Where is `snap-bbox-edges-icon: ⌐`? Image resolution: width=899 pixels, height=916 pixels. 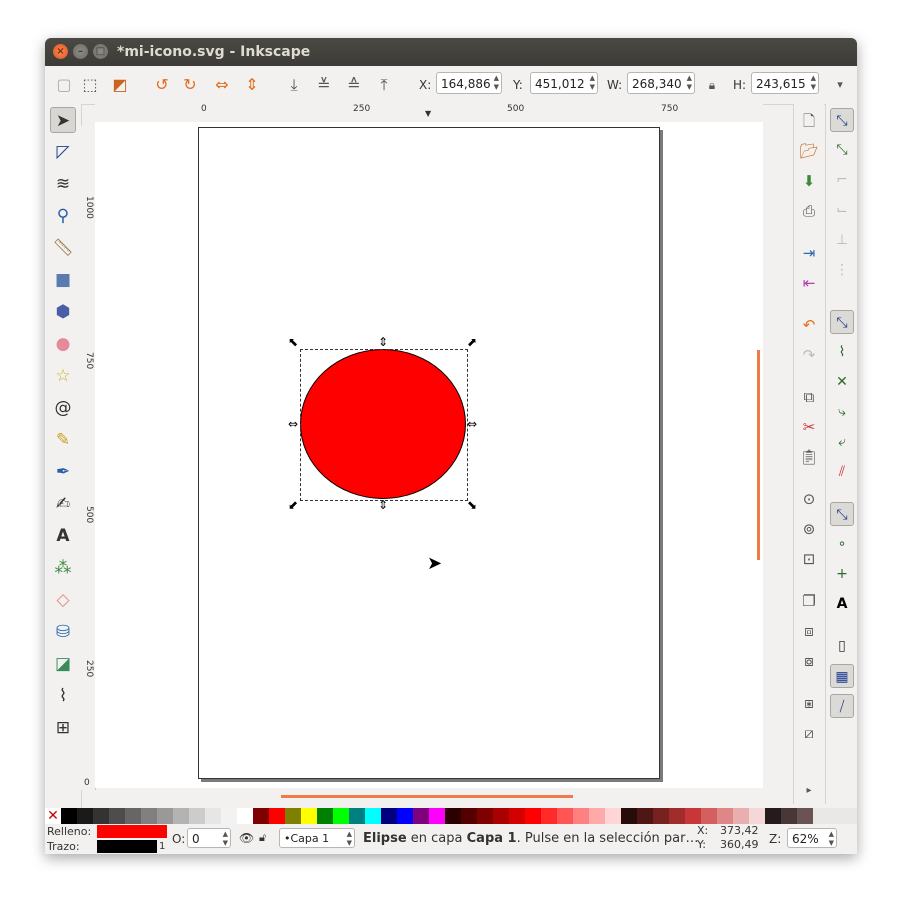 snap-bbox-edges-icon: ⌐ is located at coordinates (842, 180).